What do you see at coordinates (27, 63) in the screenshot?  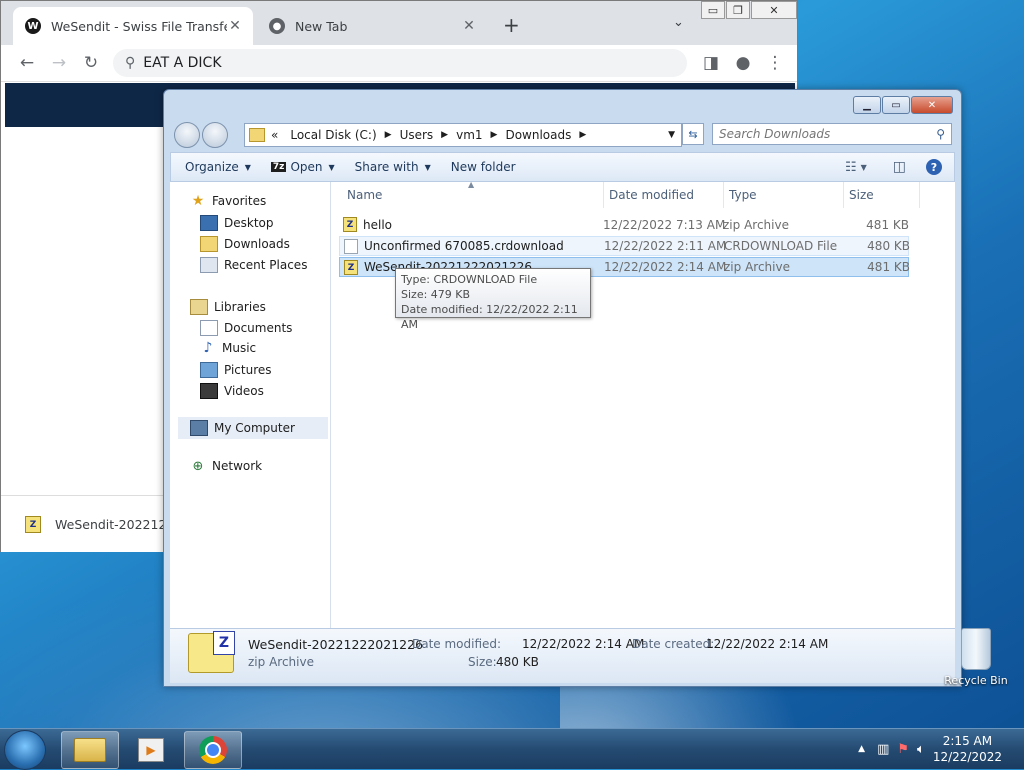 I see `back-arrow-icon: ←` at bounding box center [27, 63].